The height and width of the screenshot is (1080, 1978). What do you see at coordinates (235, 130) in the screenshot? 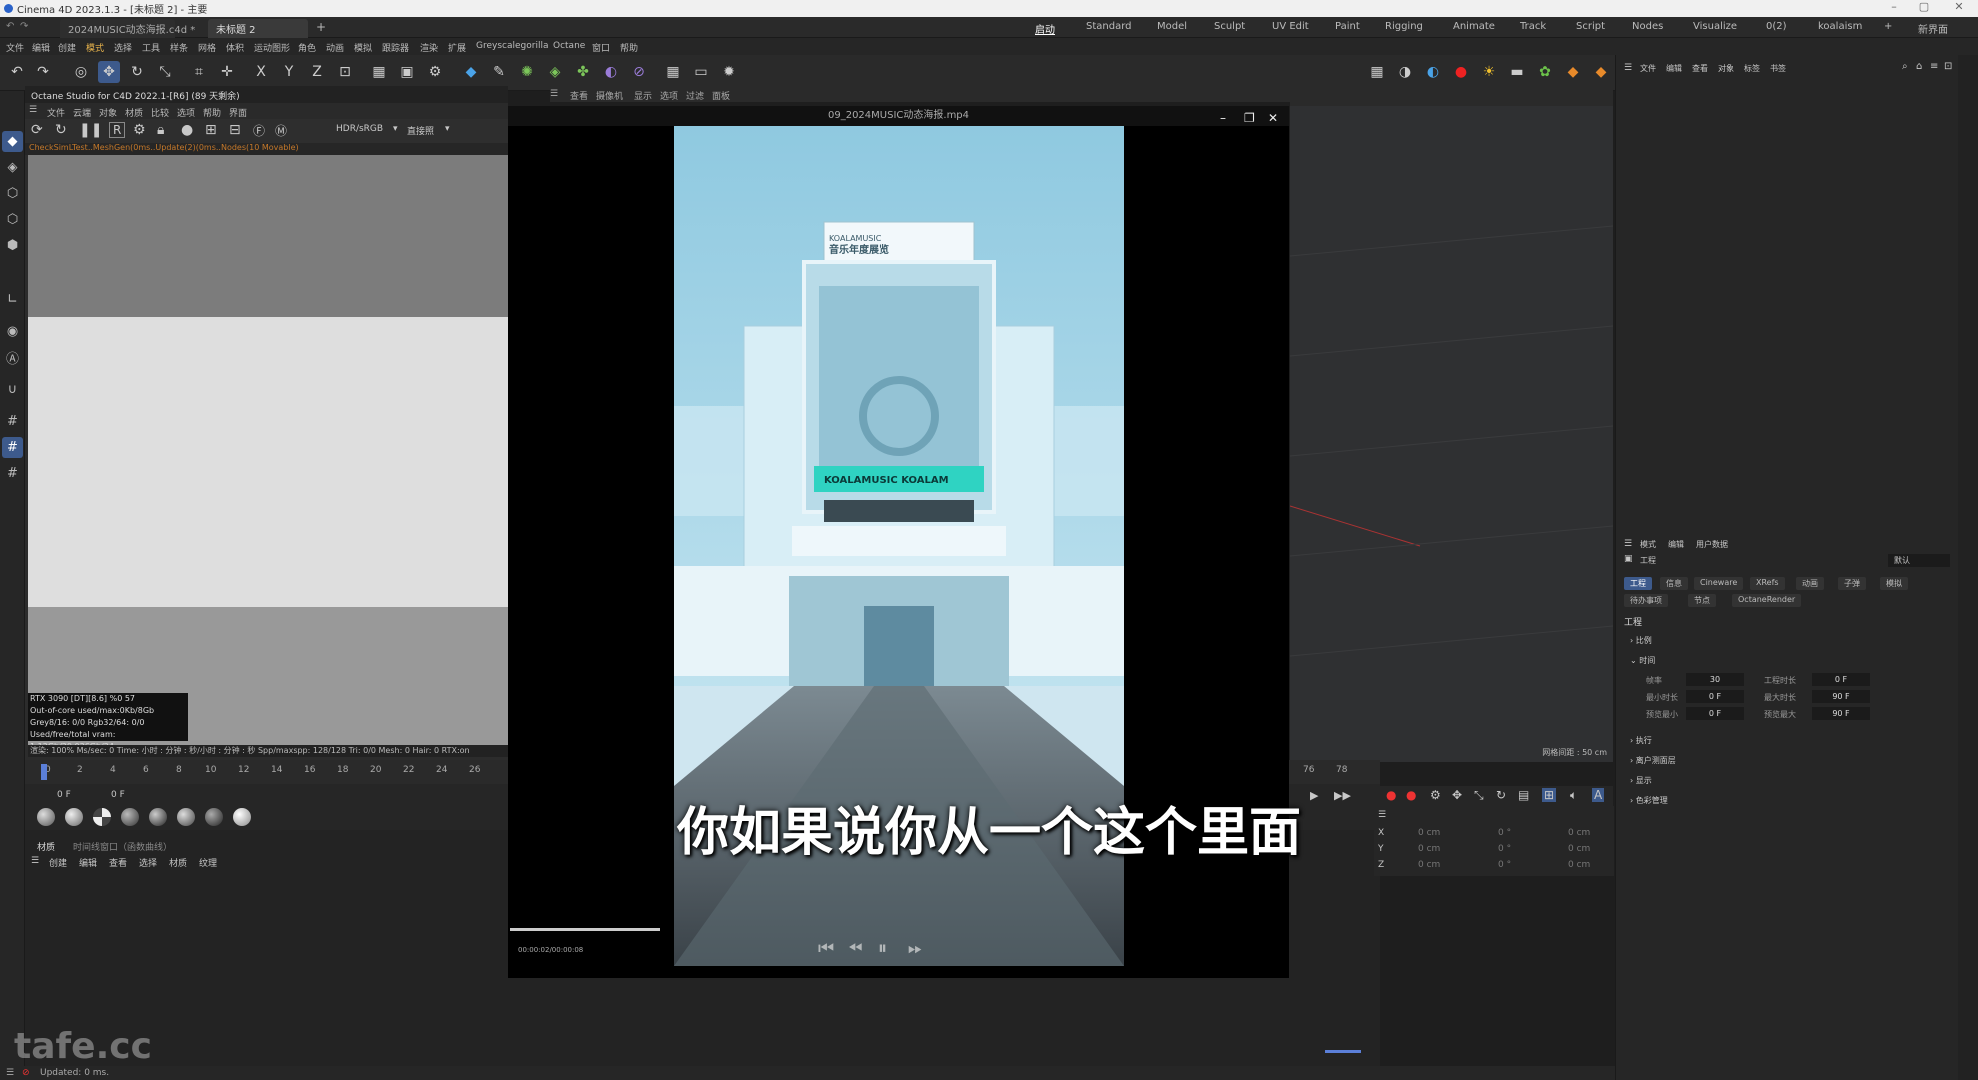
I see `octane-crop2-icon: ⊟` at bounding box center [235, 130].